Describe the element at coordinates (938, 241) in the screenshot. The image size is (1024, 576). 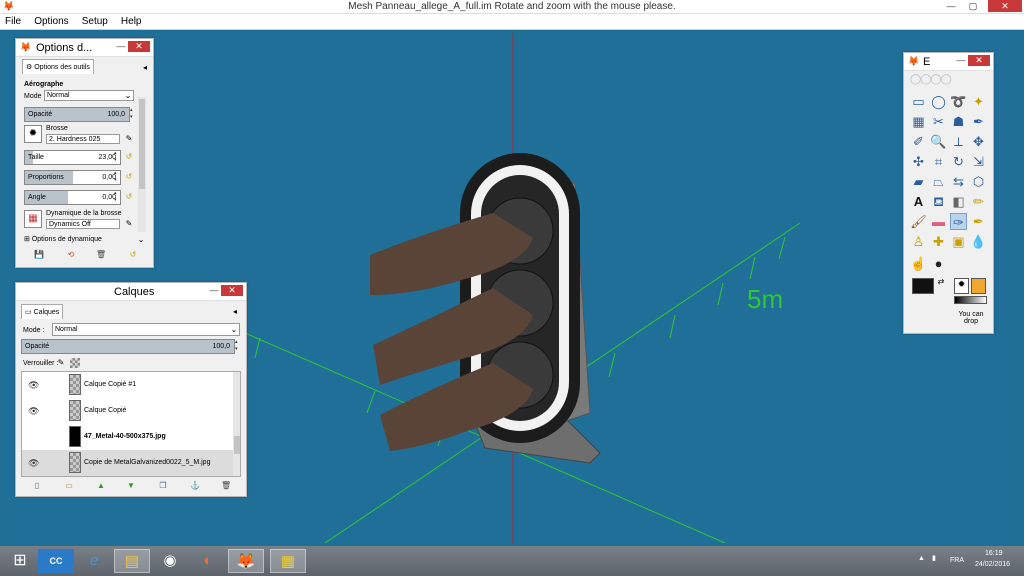
I see `heal-icon: ✚` at that location.